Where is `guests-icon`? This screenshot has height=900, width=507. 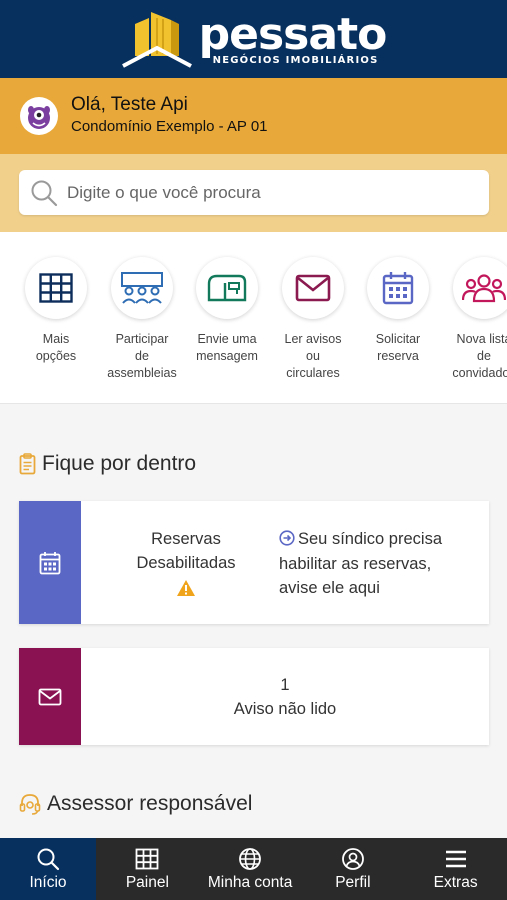 guests-icon is located at coordinates (484, 288).